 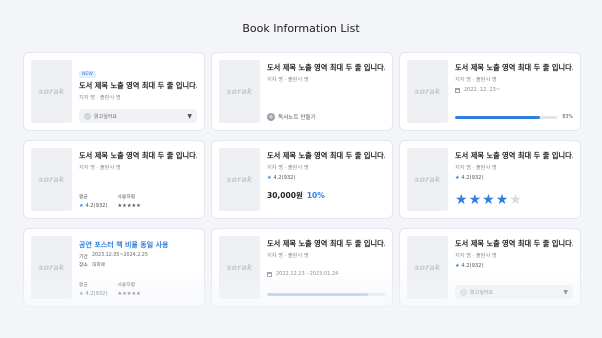 What do you see at coordinates (301, 28) in the screenshot?
I see `page-title: Book Information List` at bounding box center [301, 28].